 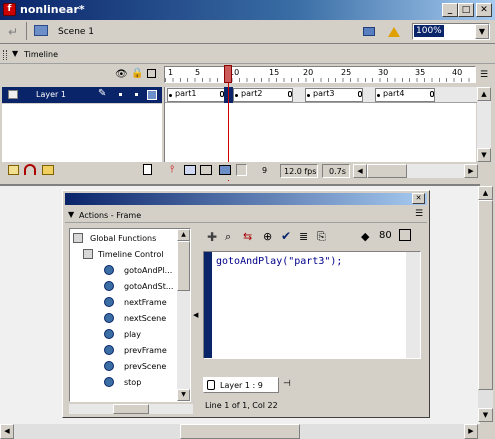 What do you see at coordinates (484, 10) in the screenshot?
I see `close-button: ✕` at bounding box center [484, 10].